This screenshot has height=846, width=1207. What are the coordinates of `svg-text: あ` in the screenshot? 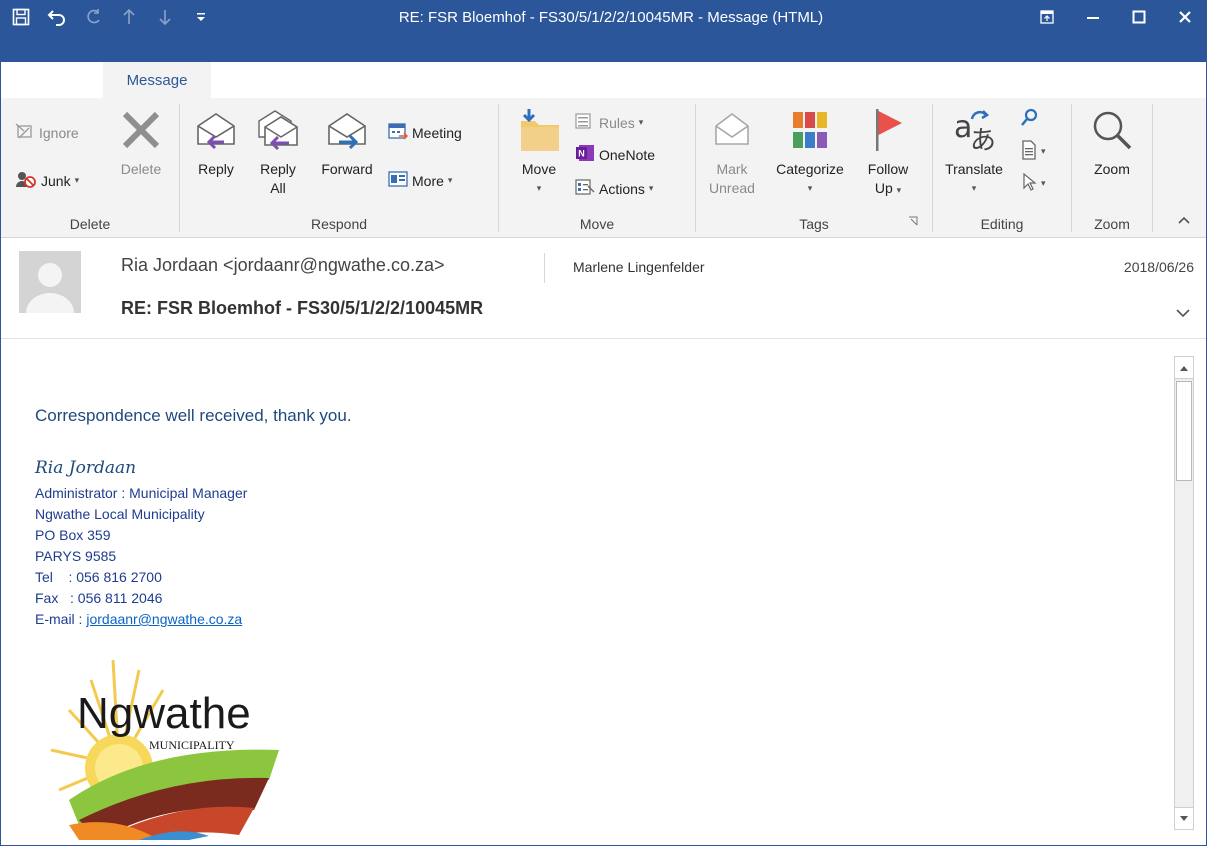 It's located at (983, 139).